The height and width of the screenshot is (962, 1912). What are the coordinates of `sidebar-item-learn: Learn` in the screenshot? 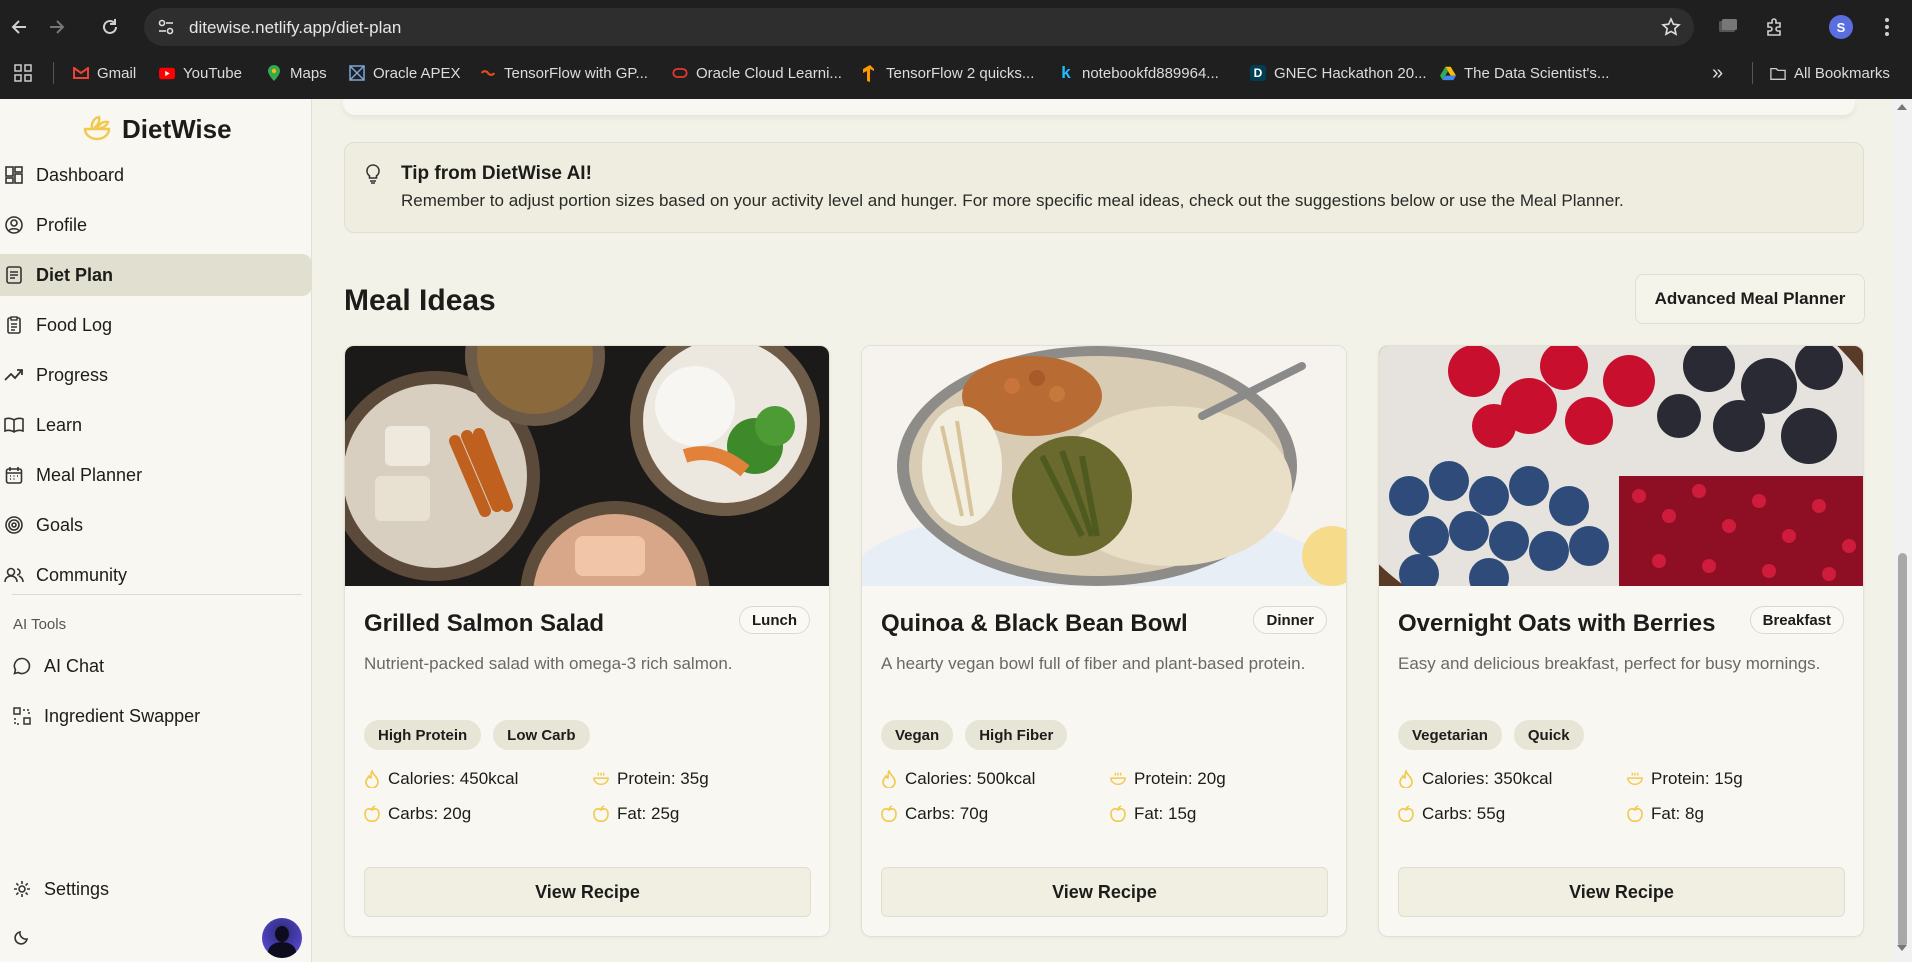 It's located at (156, 425).